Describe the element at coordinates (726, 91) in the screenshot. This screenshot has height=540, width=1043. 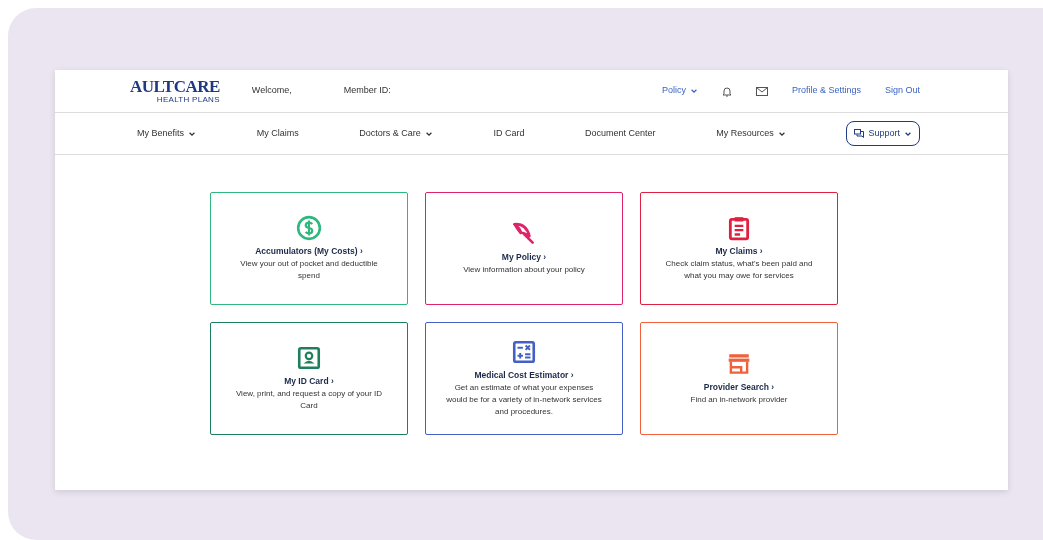
I see `bell-icon` at that location.